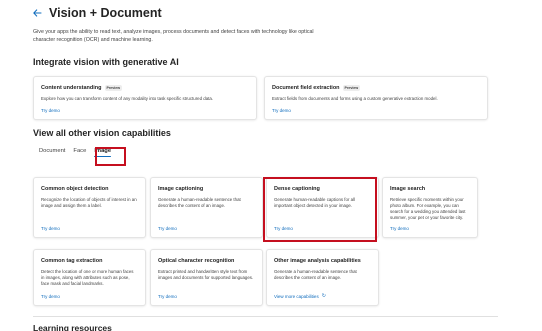 The image size is (542, 331). Describe the element at coordinates (110, 156) in the screenshot. I see `tab-highlight-box` at that location.